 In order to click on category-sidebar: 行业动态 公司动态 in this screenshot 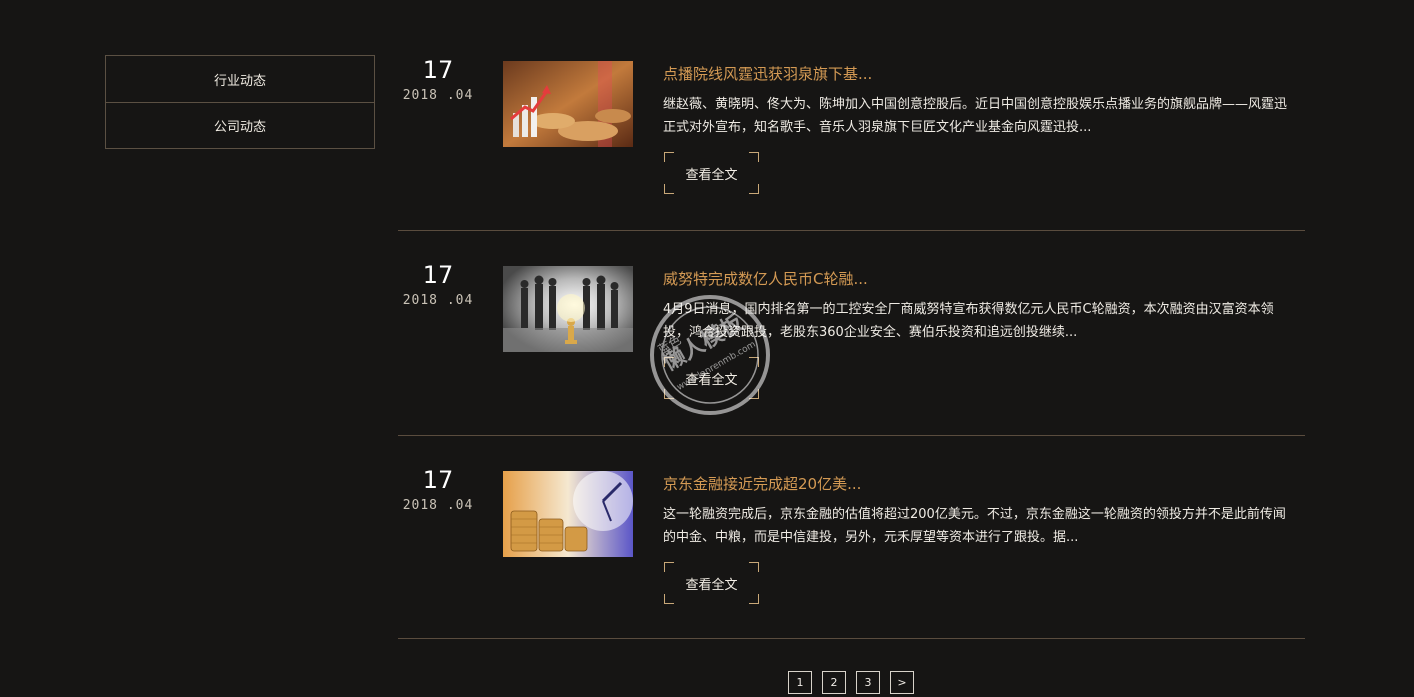, I will do `click(240, 102)`.